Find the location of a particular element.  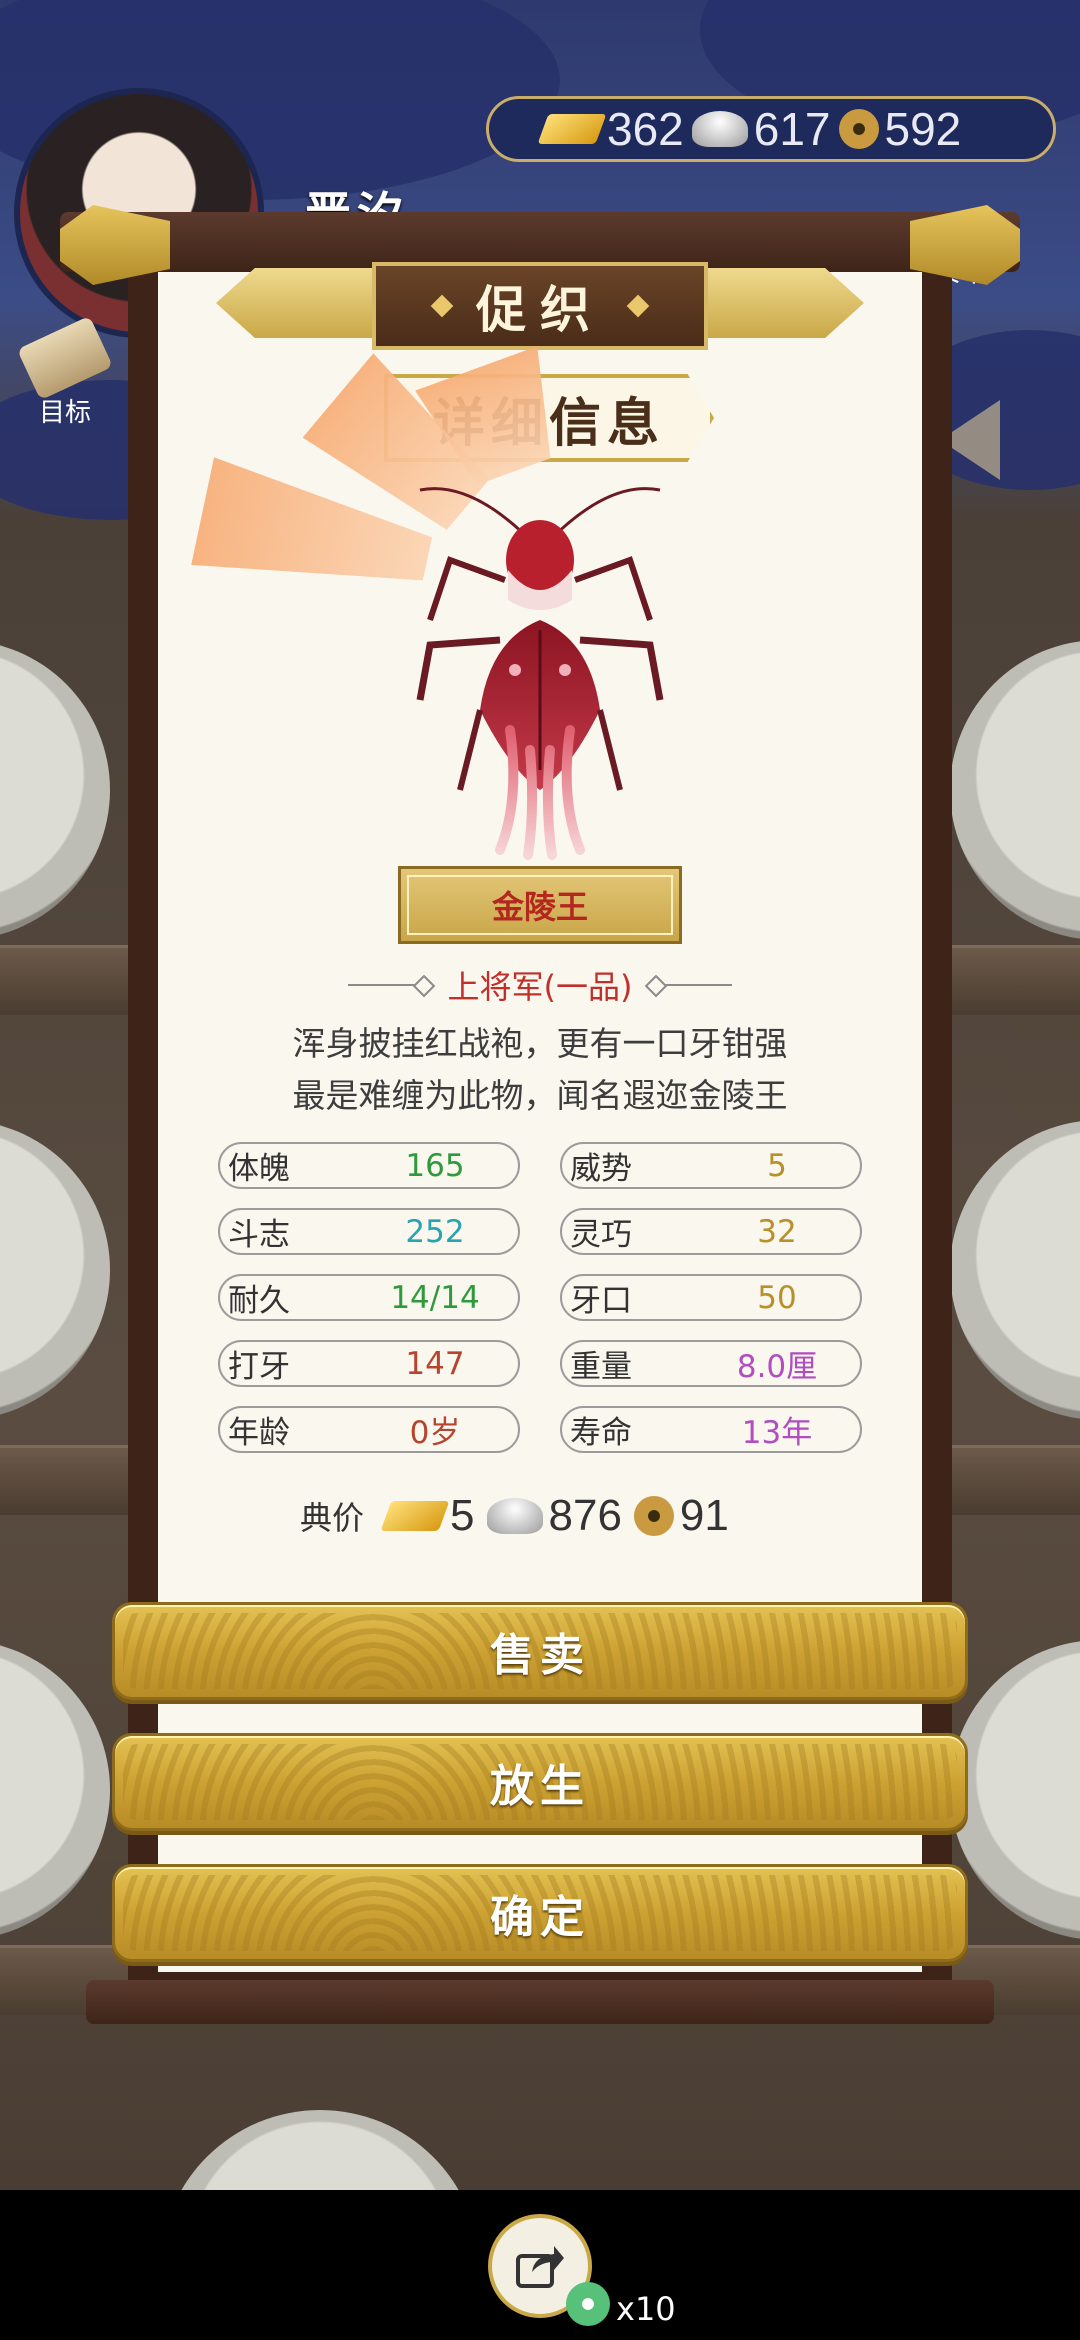

stat-value: 32 is located at coordinates (777, 1231).